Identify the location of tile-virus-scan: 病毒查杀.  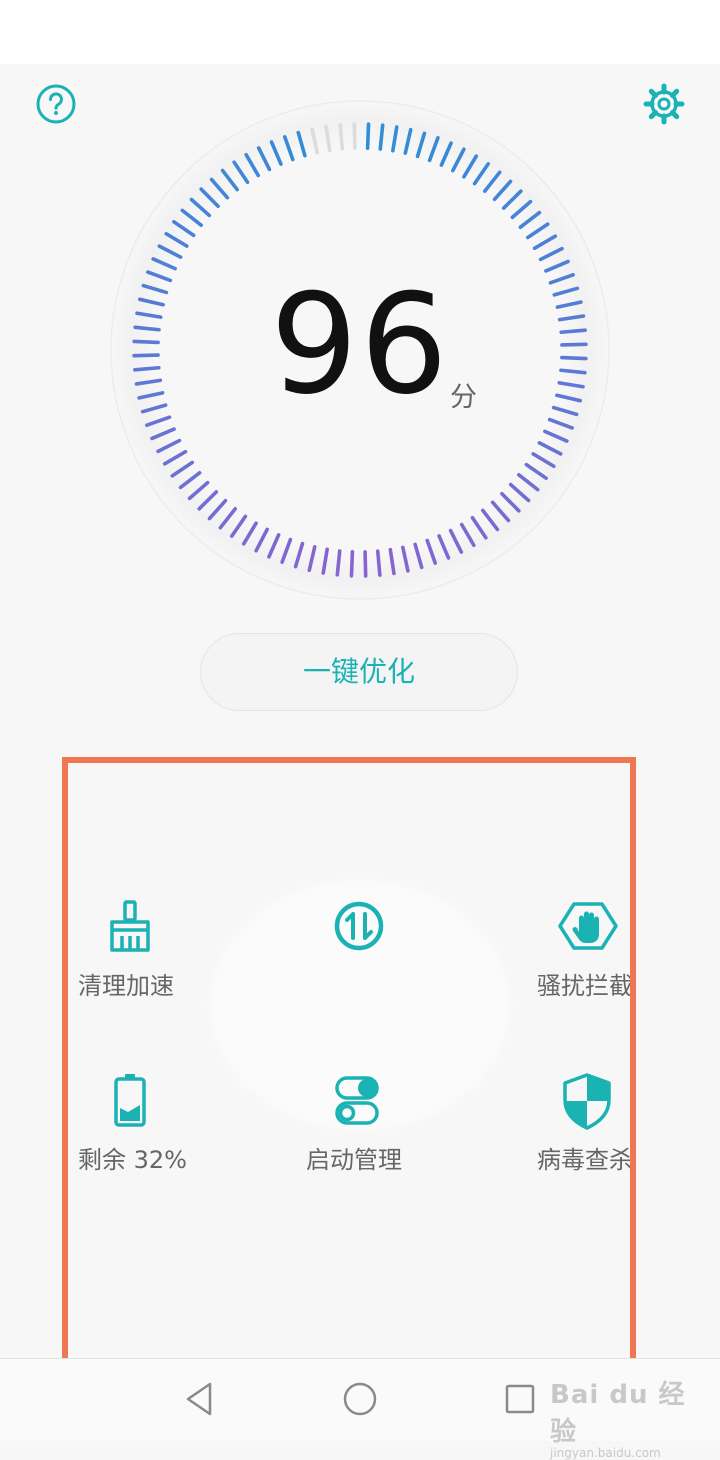
(582, 1147).